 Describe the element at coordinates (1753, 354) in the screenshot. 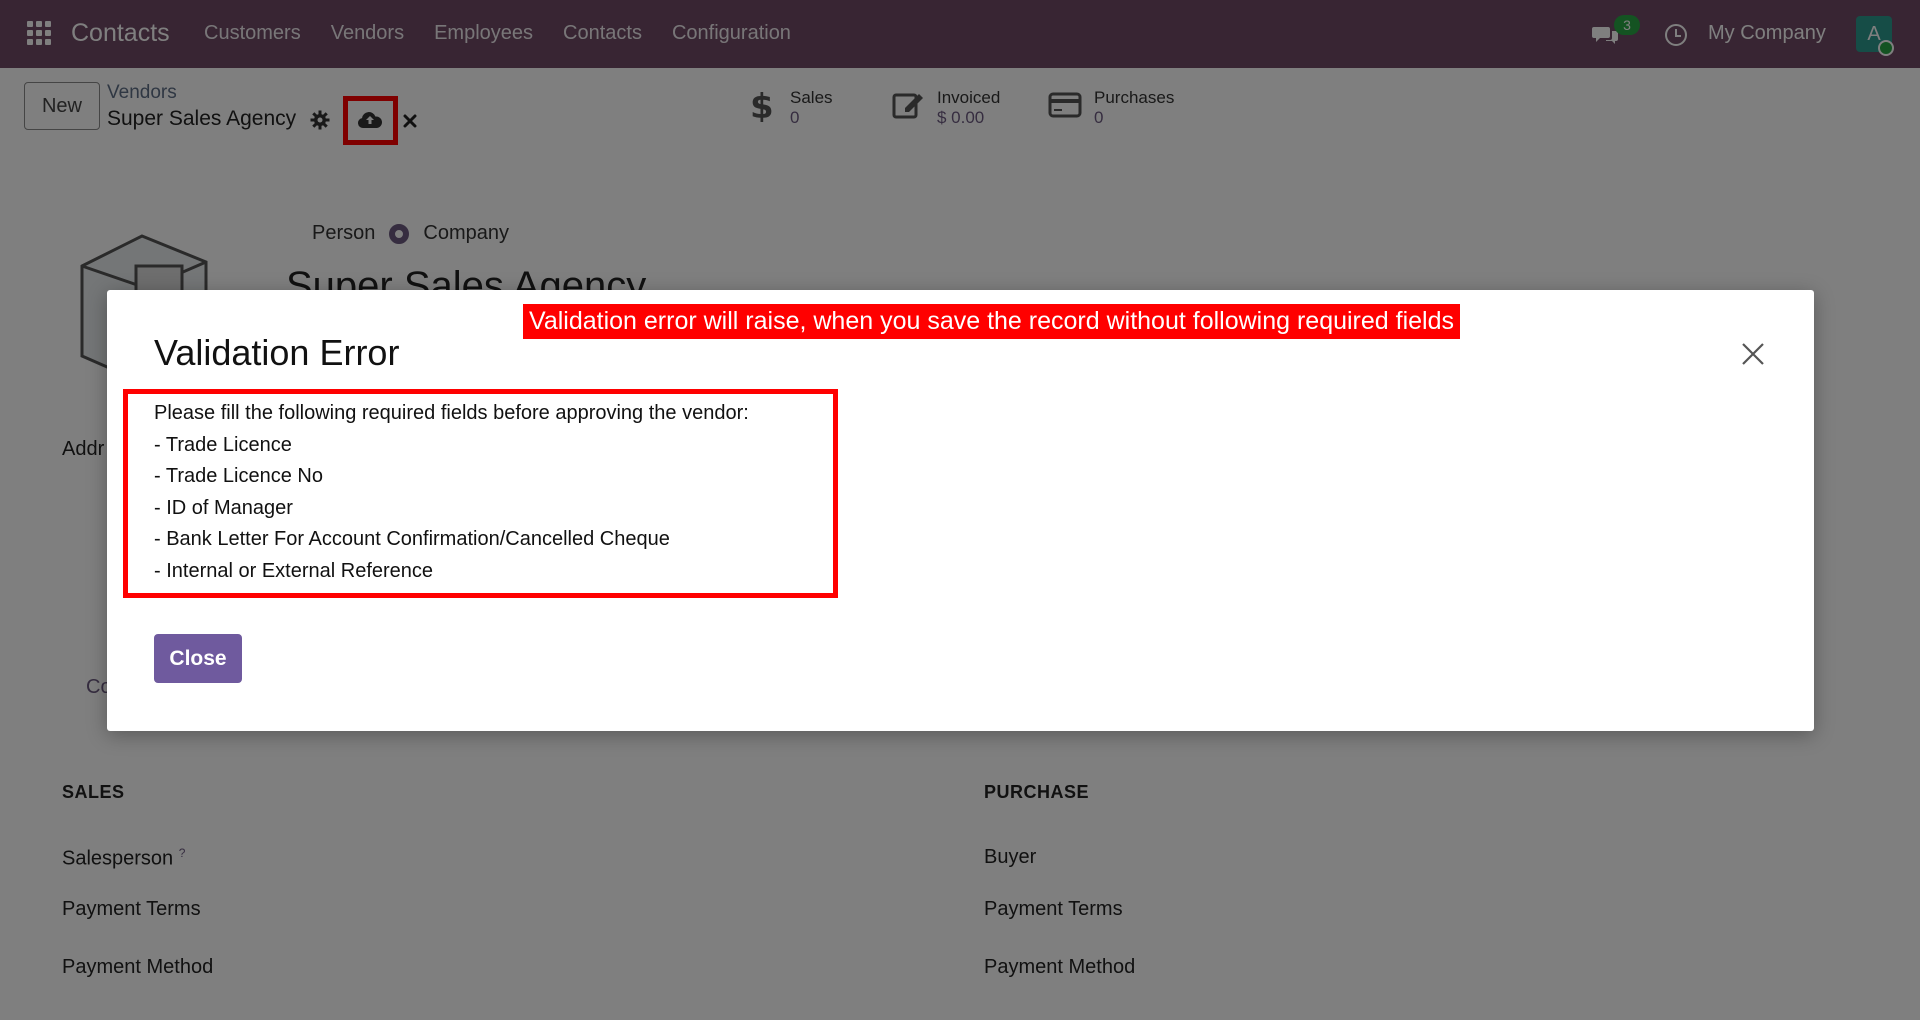

I see `close-icon` at that location.